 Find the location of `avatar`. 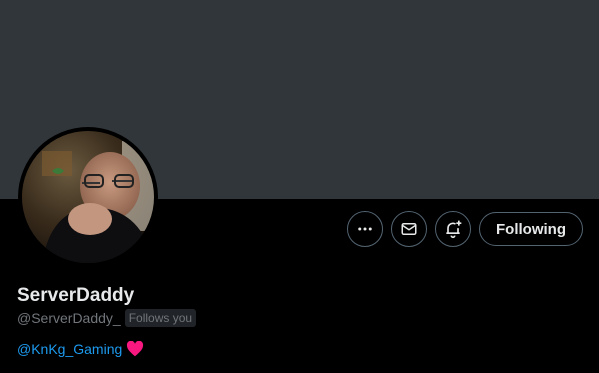

avatar is located at coordinates (88, 197).